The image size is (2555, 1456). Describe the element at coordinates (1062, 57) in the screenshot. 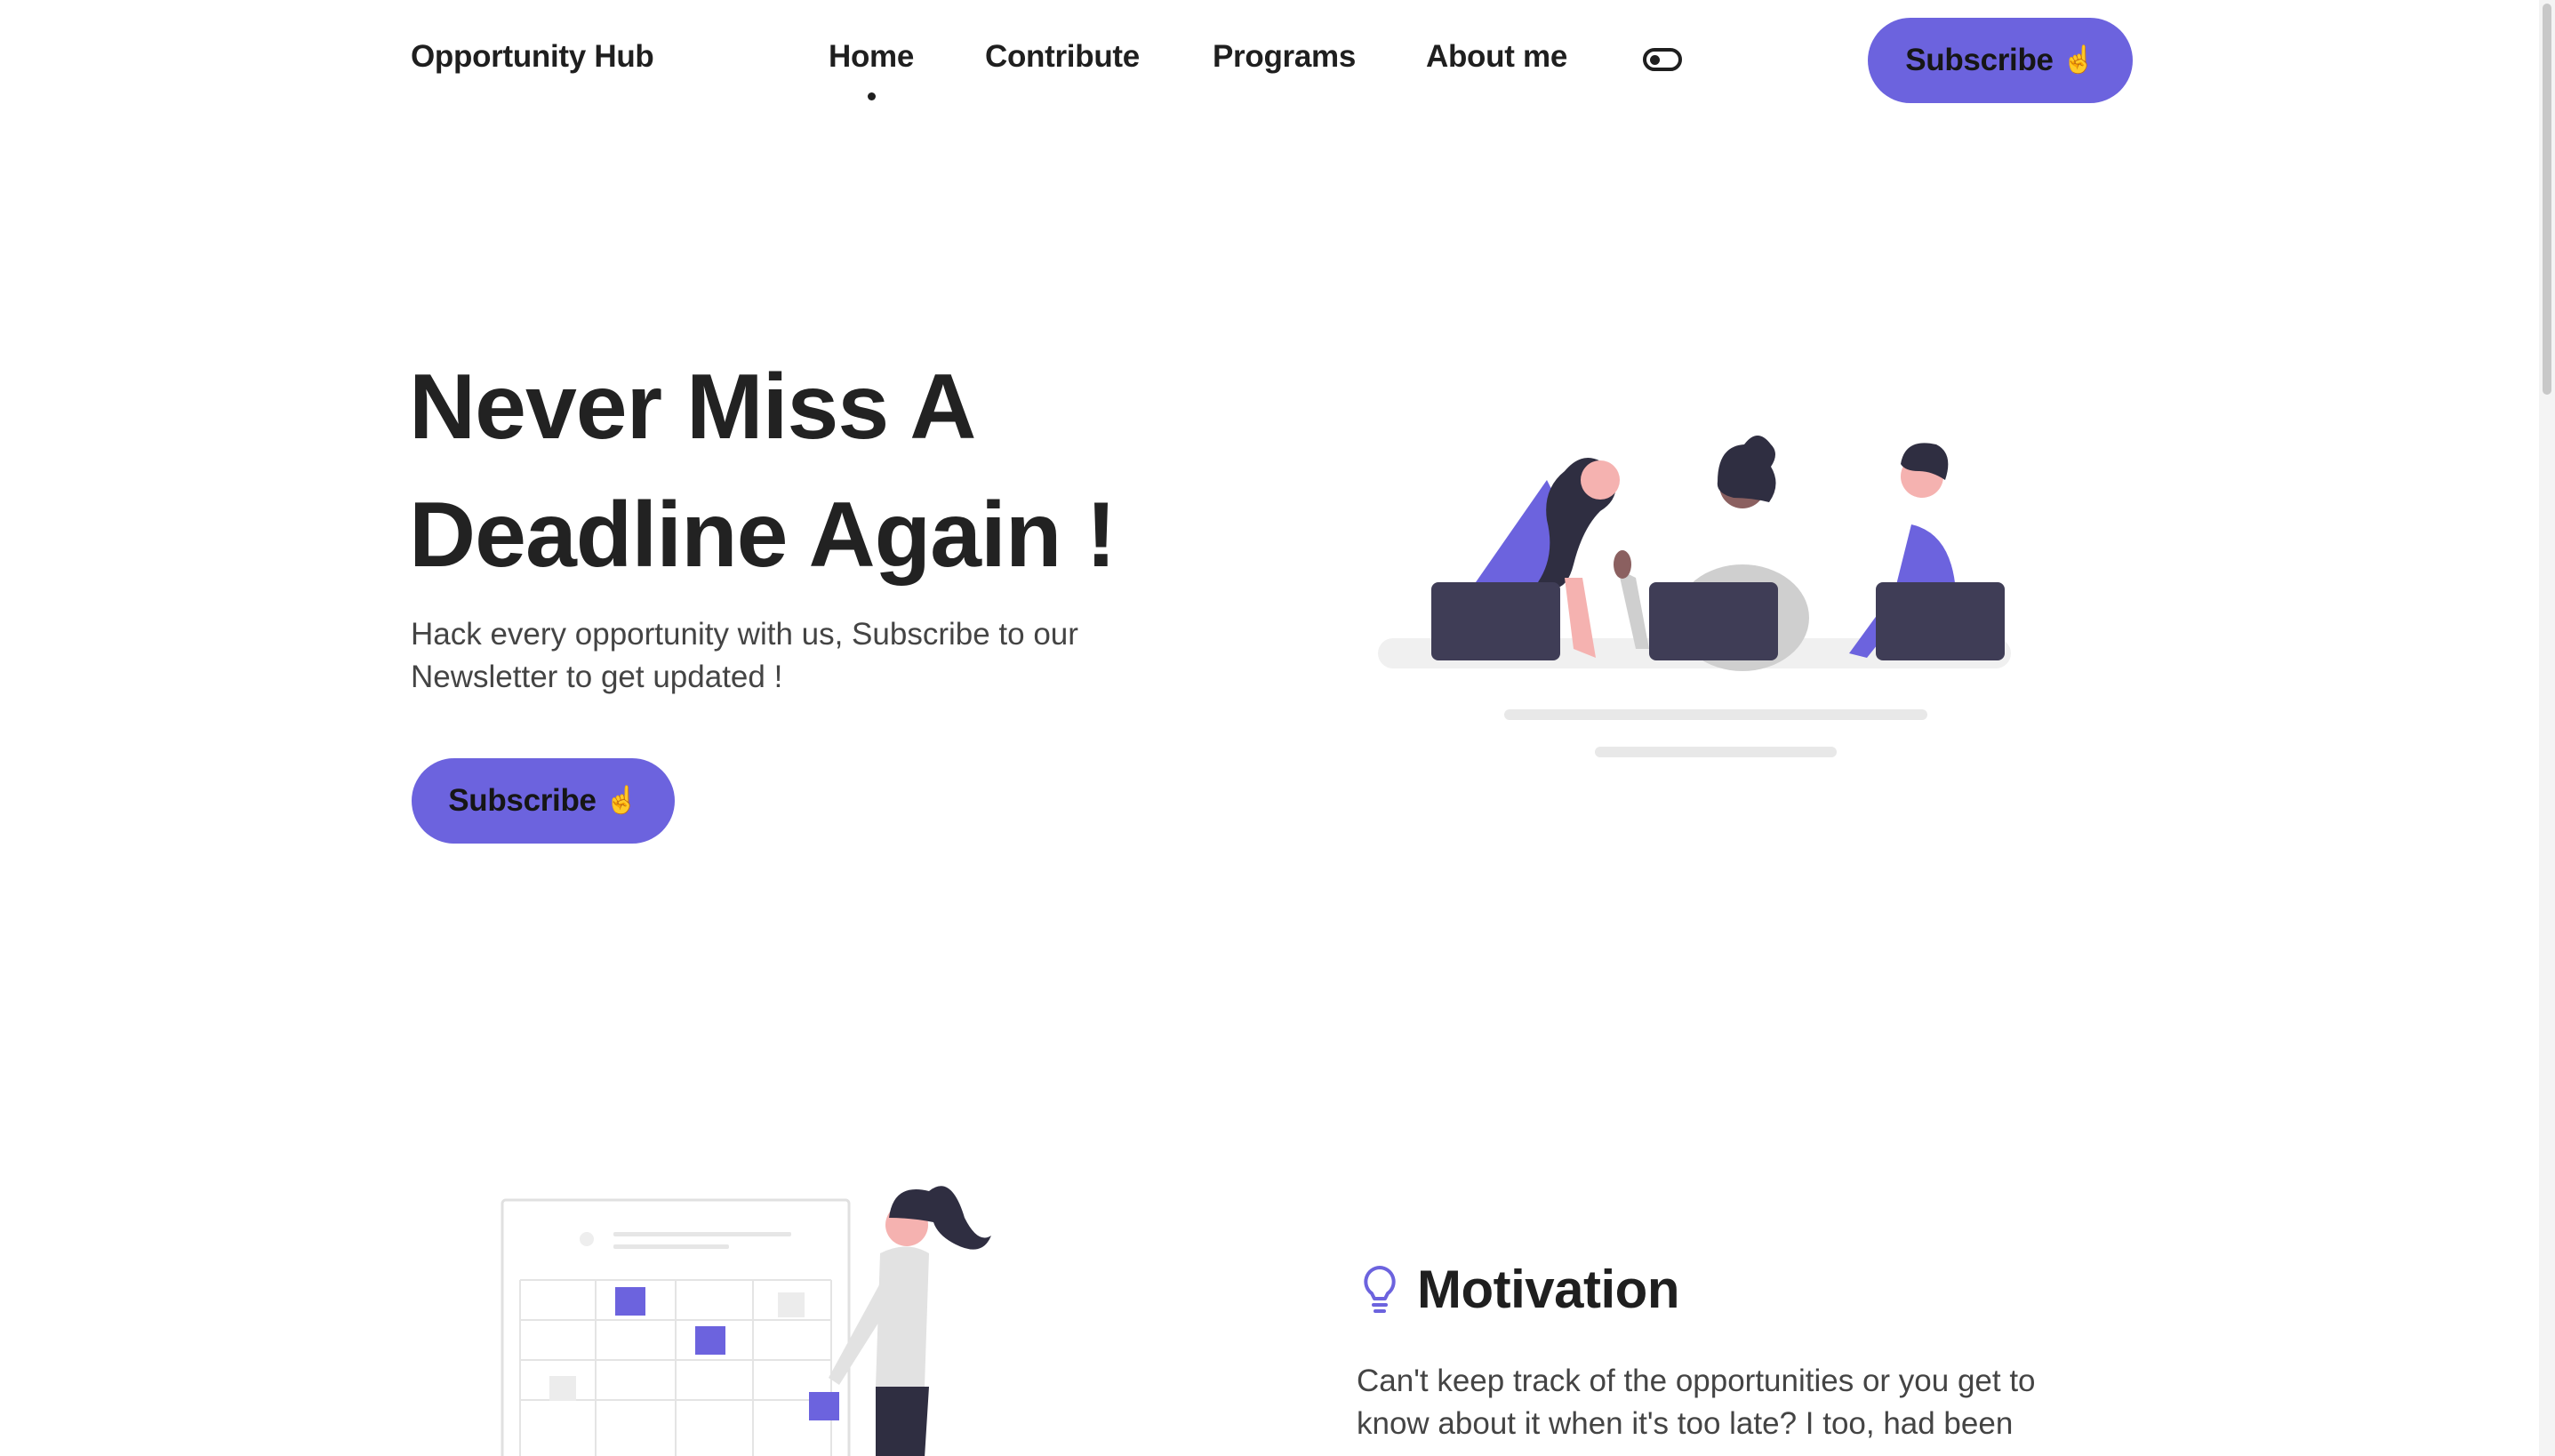

I see `nav-item-contribute: Contribute` at that location.